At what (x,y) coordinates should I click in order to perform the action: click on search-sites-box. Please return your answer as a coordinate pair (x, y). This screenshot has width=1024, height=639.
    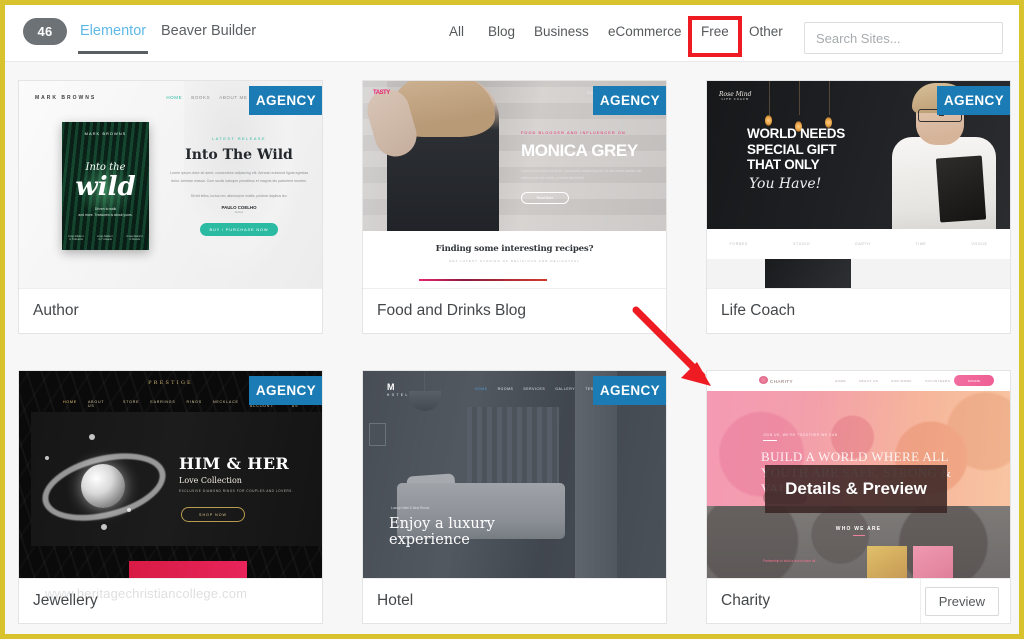
    Looking at the image, I should click on (903, 38).